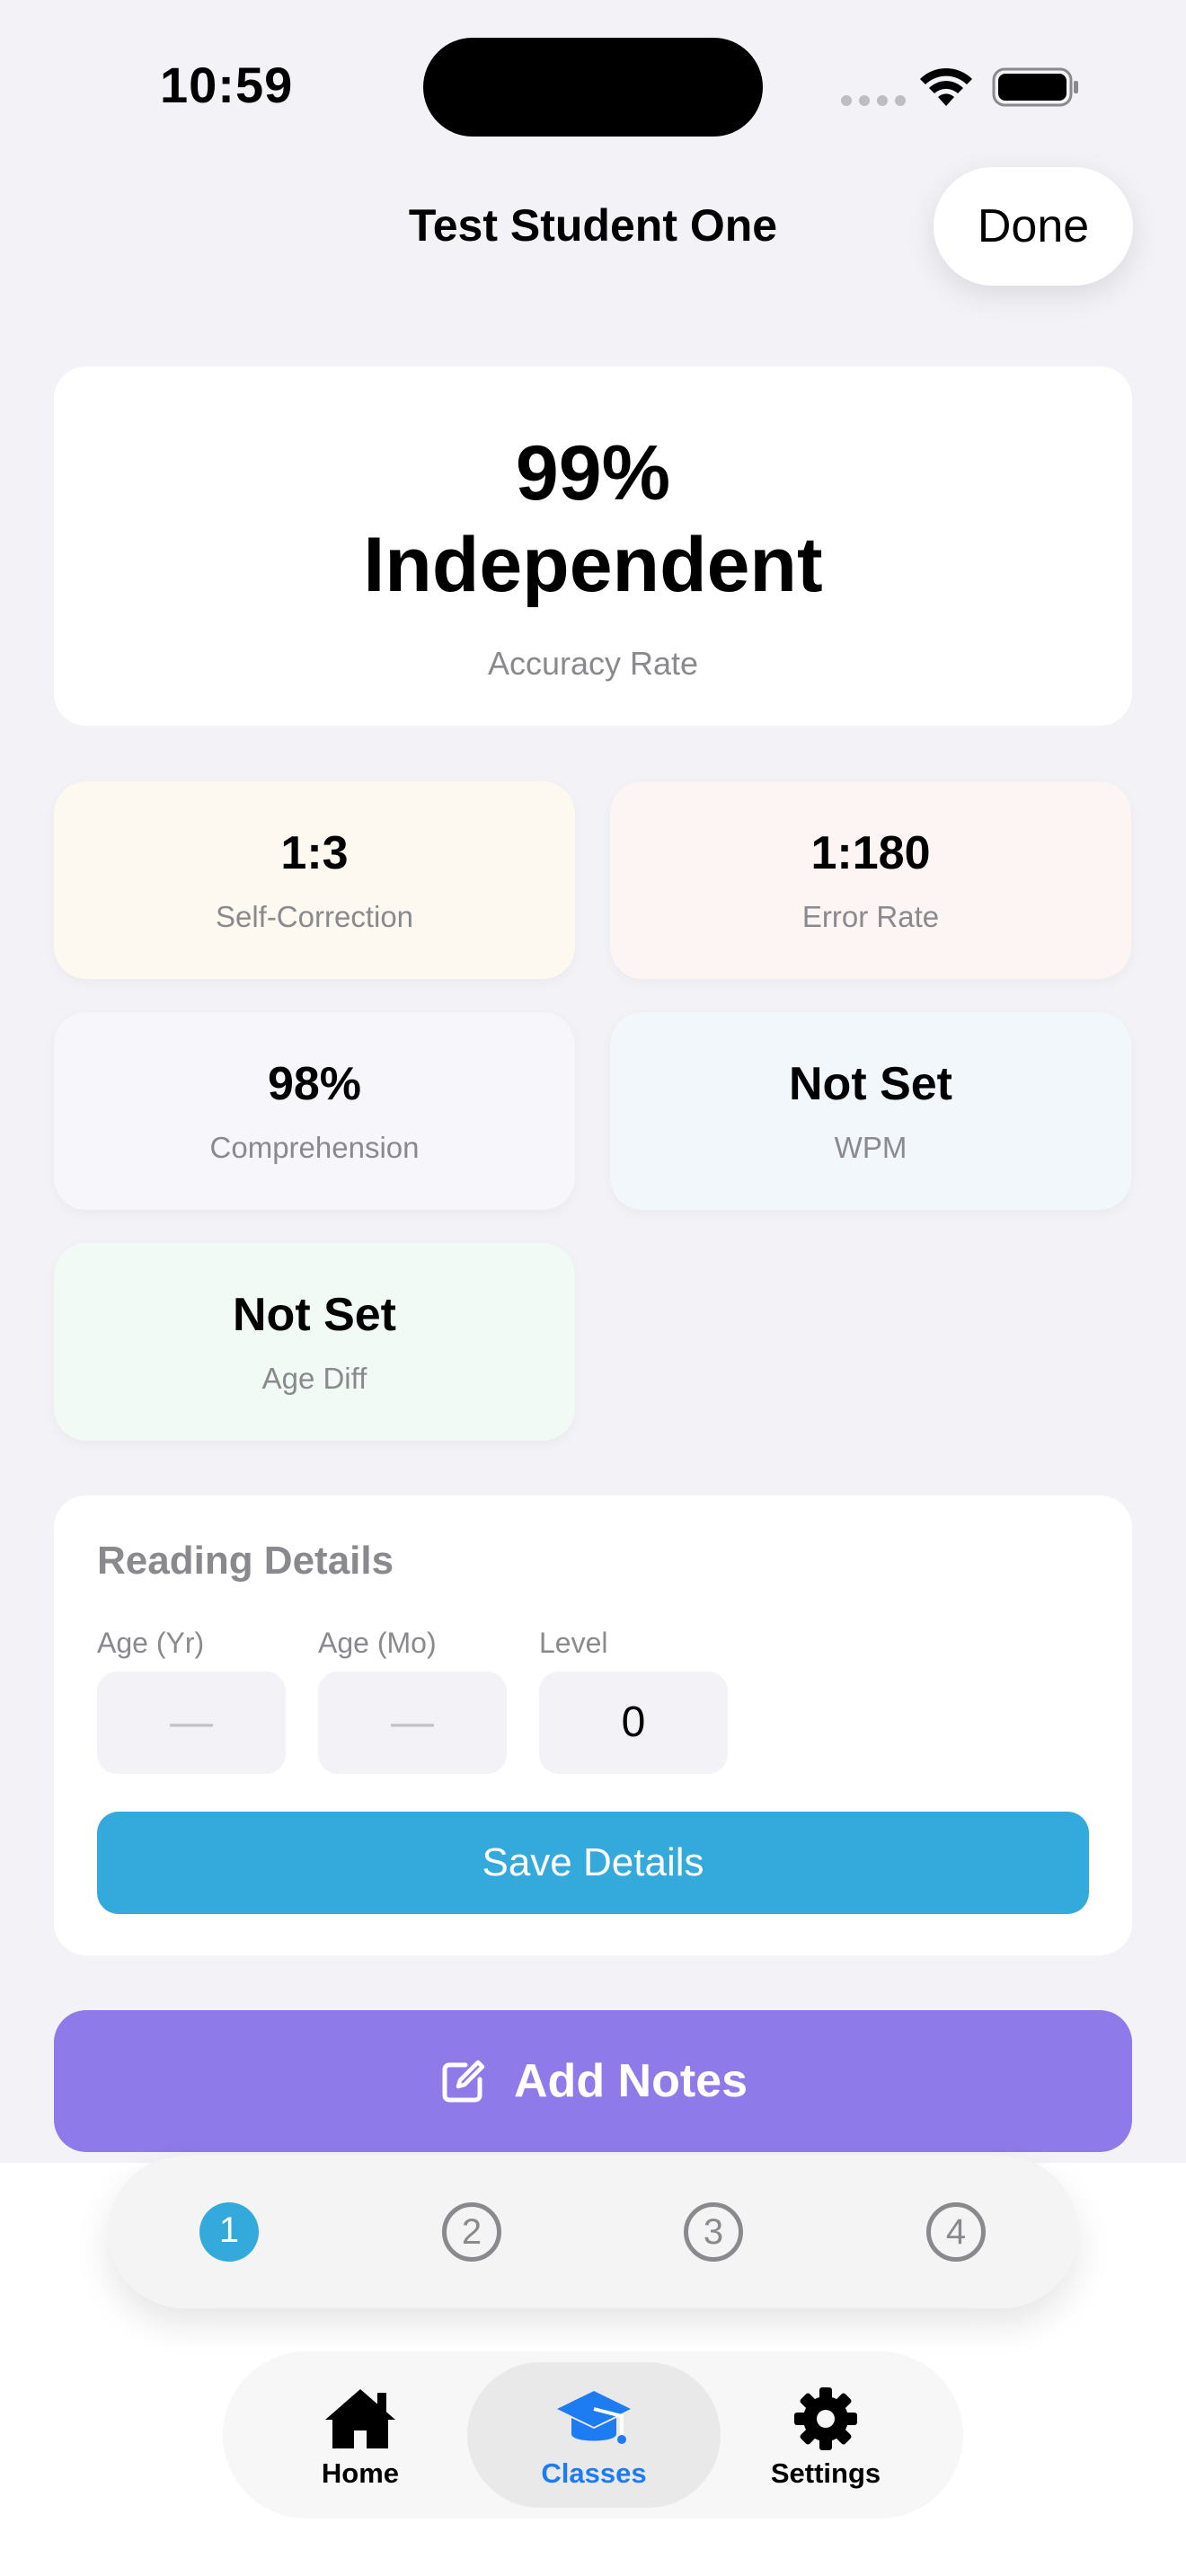  I want to click on tab-label: Classes, so click(594, 2473).